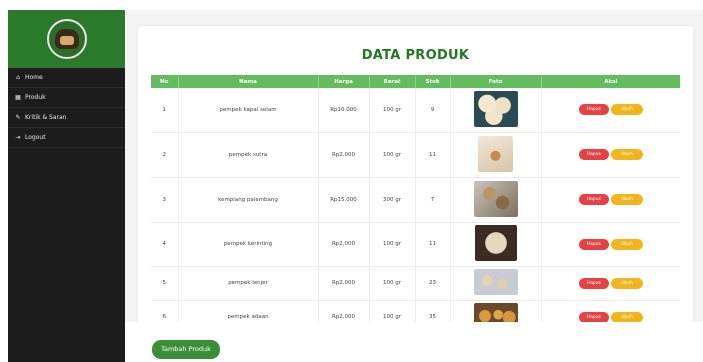 This screenshot has height=362, width=703. I want to click on column-header-foto: Foto, so click(496, 81).